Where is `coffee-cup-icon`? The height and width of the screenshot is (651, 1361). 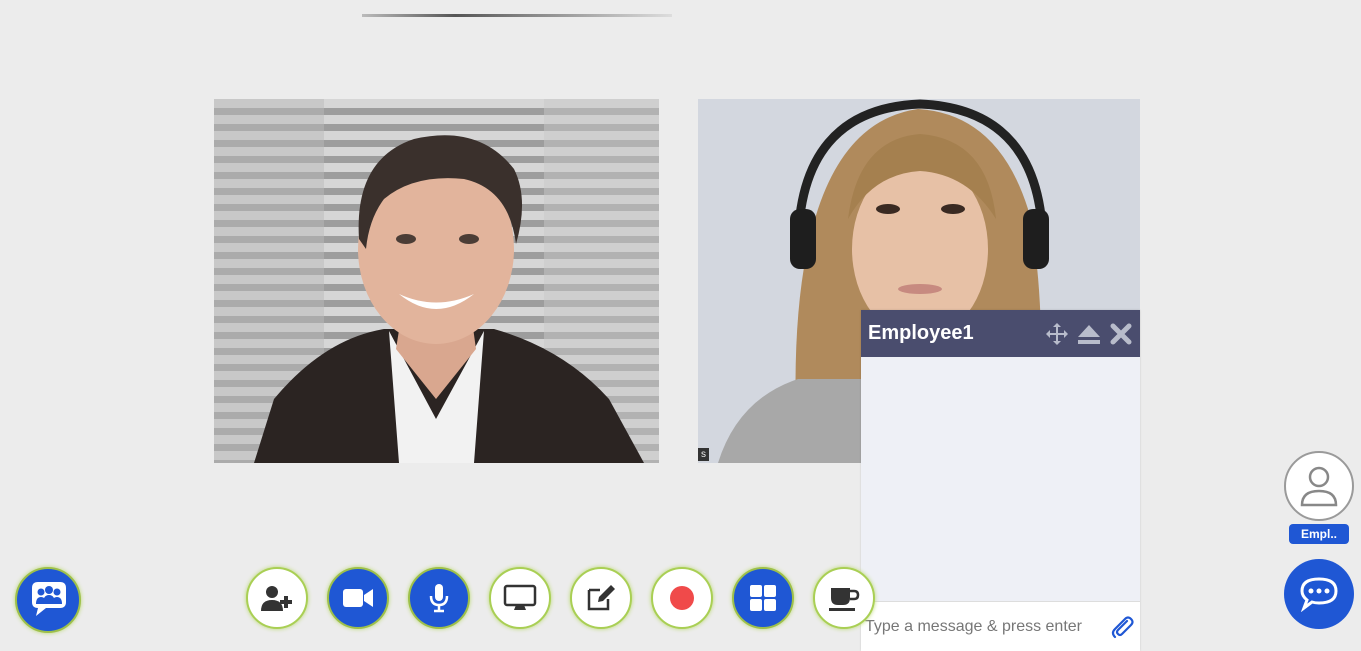
coffee-cup-icon is located at coordinates (844, 599).